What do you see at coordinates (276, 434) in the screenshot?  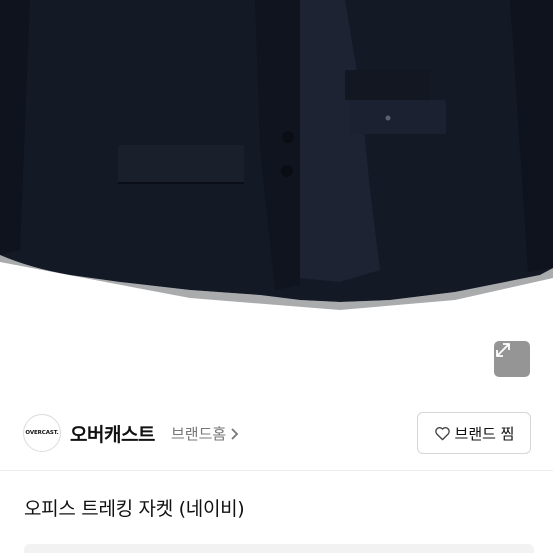 I see `brand-row: OVERCAST. 오버캐스트 브랜드홈 브랜드 찜` at bounding box center [276, 434].